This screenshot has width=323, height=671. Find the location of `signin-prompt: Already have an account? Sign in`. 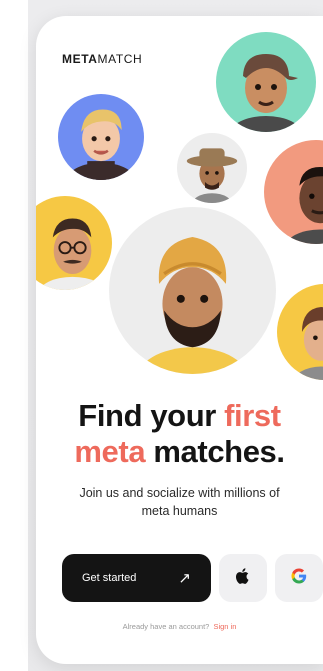

signin-prompt: Already have an account? Sign in is located at coordinates (179, 626).